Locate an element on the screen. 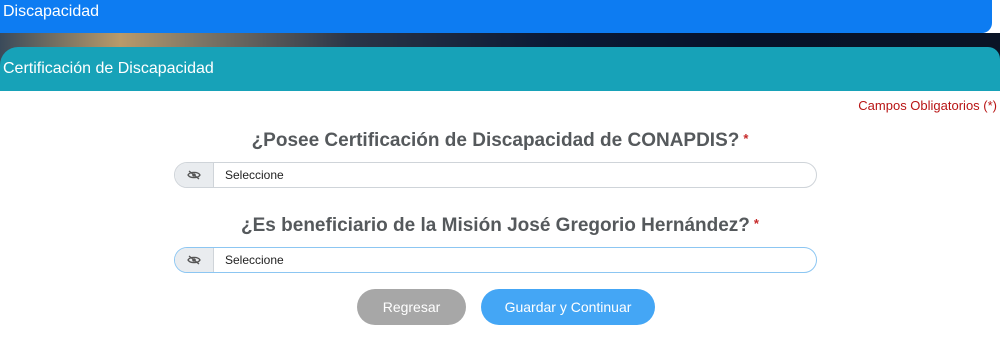 The width and height of the screenshot is (1000, 343). page-title: Discapacidad is located at coordinates (51, 11).